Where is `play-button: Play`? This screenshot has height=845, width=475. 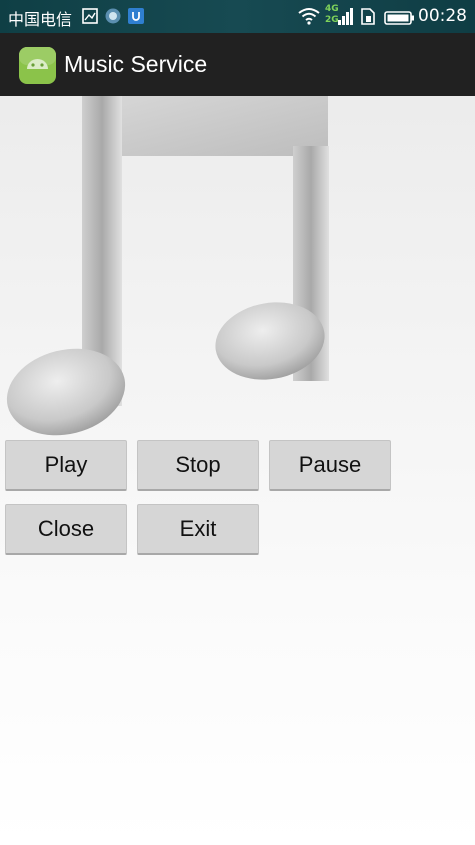 play-button: Play is located at coordinates (66, 465).